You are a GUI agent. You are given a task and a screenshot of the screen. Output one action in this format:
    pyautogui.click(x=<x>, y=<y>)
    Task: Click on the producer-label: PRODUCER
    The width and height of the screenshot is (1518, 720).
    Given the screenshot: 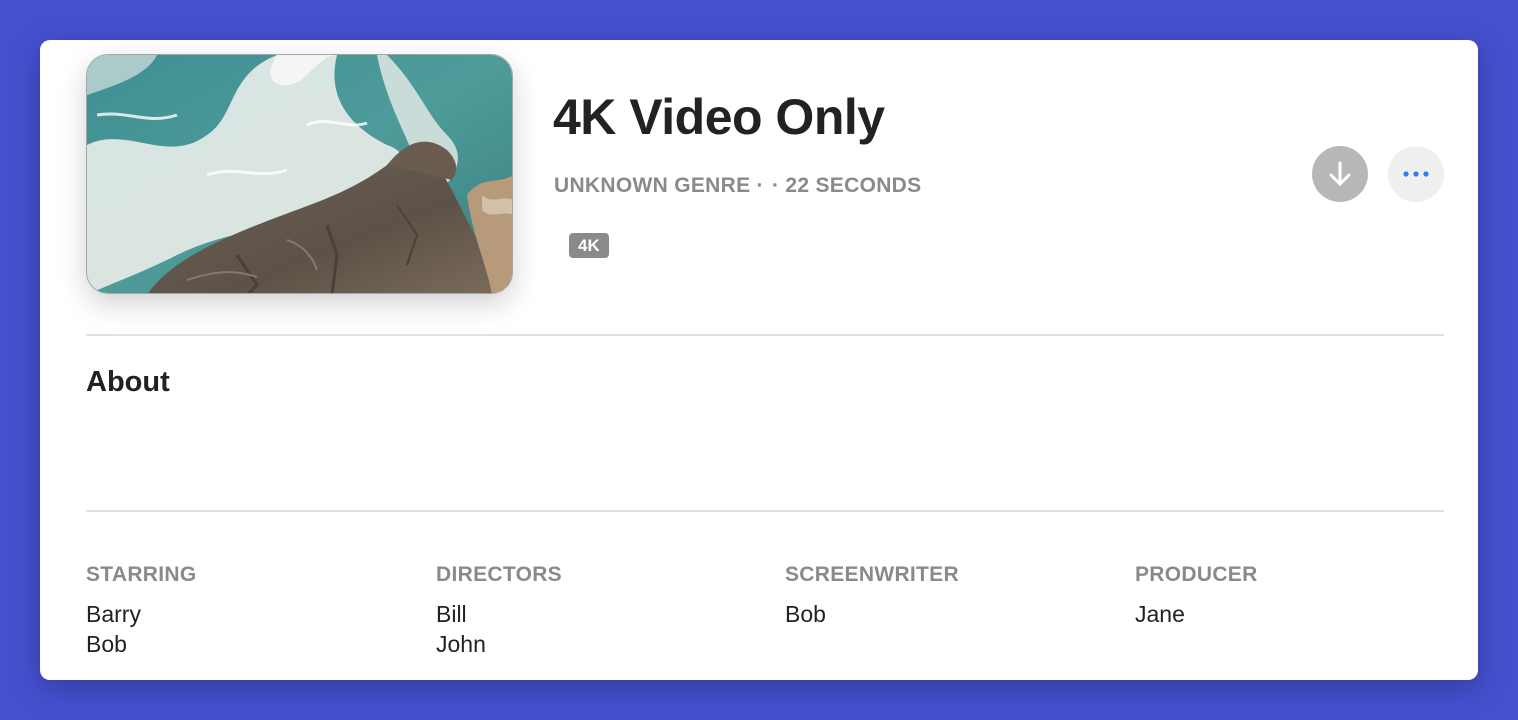 What is the action you would take?
    pyautogui.click(x=1196, y=574)
    